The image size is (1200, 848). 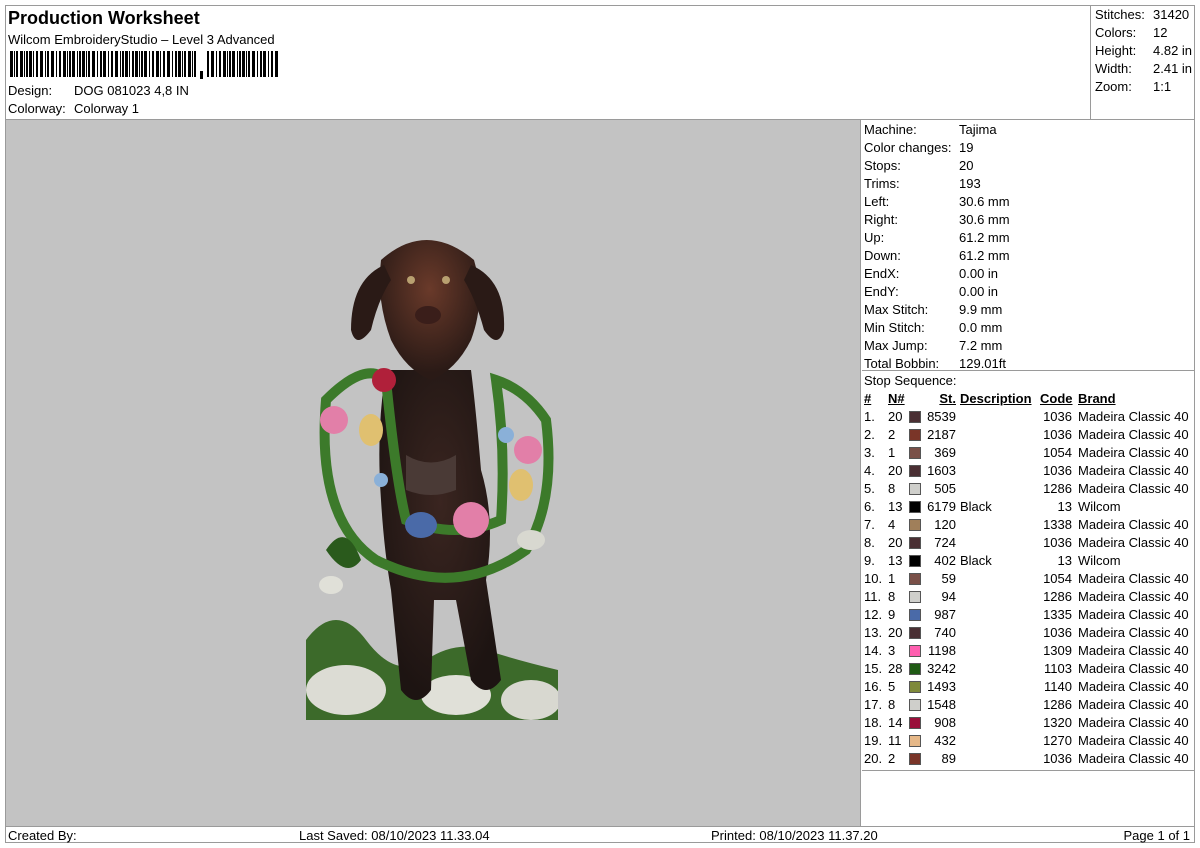 I want to click on printed-date: Printed: 08/10/2023 11.37.20, so click(x=794, y=835).